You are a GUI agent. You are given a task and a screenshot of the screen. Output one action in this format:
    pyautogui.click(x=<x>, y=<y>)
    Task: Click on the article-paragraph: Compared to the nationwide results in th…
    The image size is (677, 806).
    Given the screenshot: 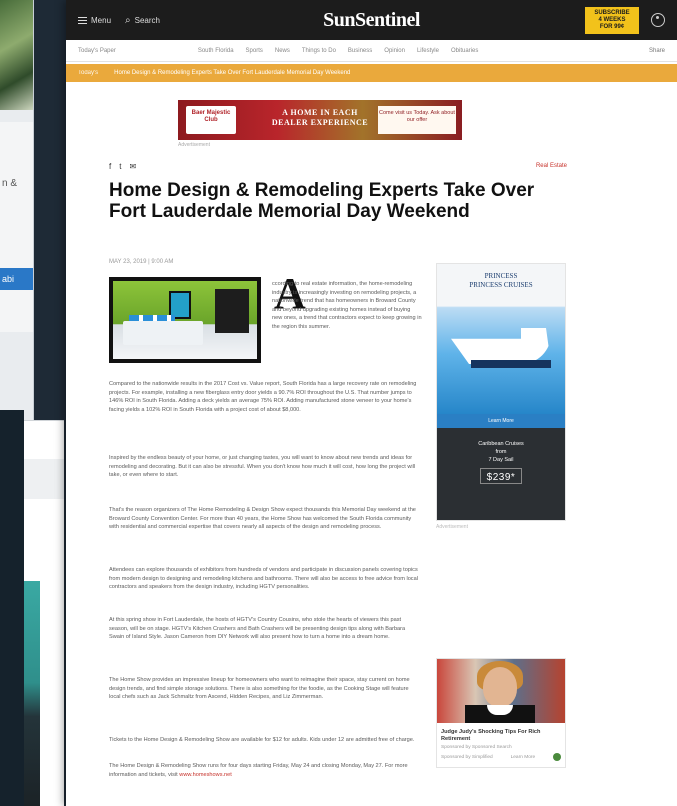 What is the action you would take?
    pyautogui.click(x=263, y=397)
    